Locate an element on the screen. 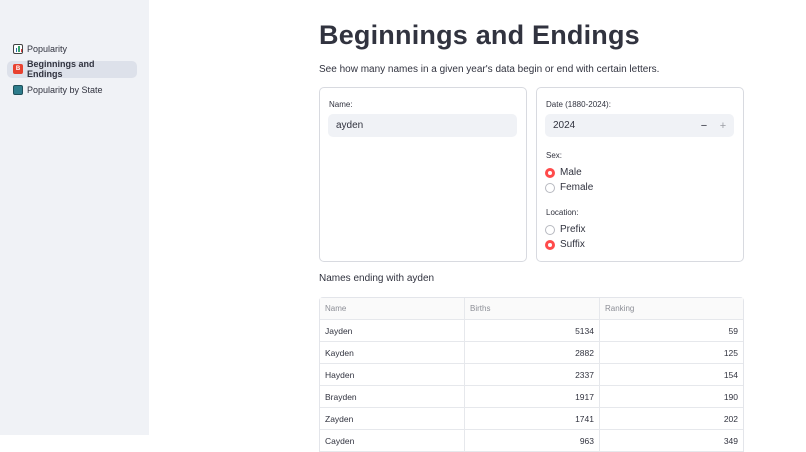  date-label: Date (1880-2024): is located at coordinates (578, 104).